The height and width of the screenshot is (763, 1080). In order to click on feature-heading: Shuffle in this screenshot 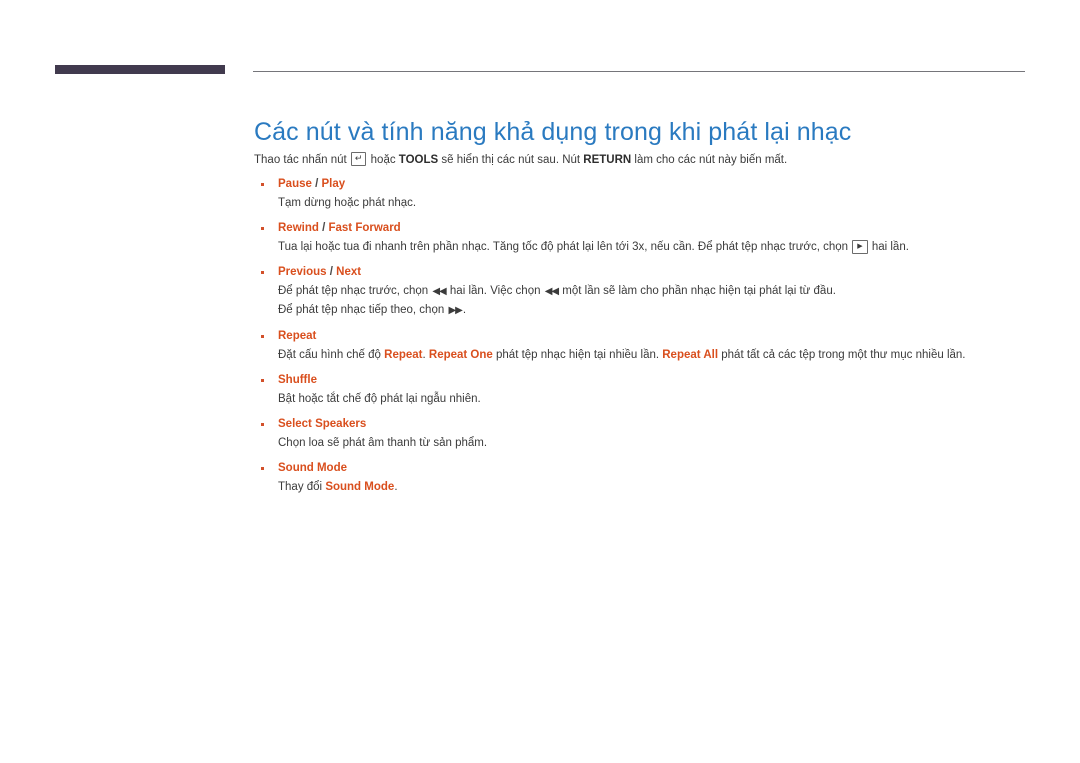, I will do `click(656, 380)`.